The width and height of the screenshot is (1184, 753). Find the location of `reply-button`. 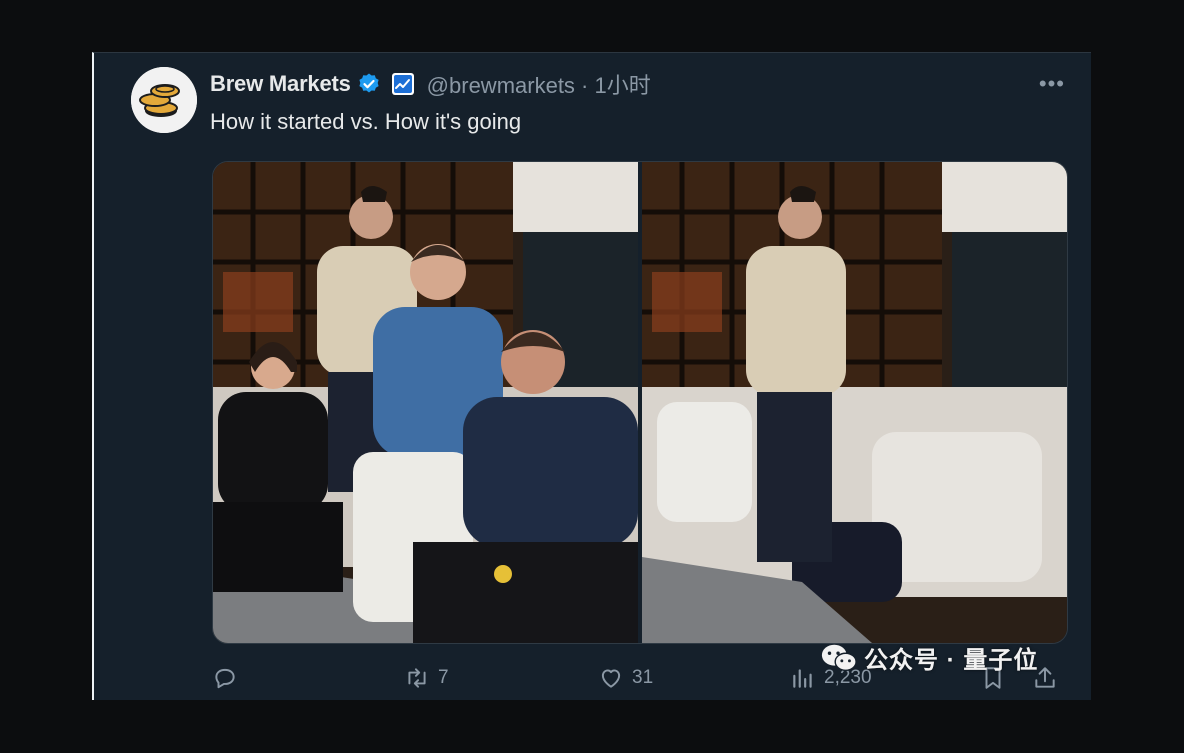

reply-button is located at coordinates (229, 678).